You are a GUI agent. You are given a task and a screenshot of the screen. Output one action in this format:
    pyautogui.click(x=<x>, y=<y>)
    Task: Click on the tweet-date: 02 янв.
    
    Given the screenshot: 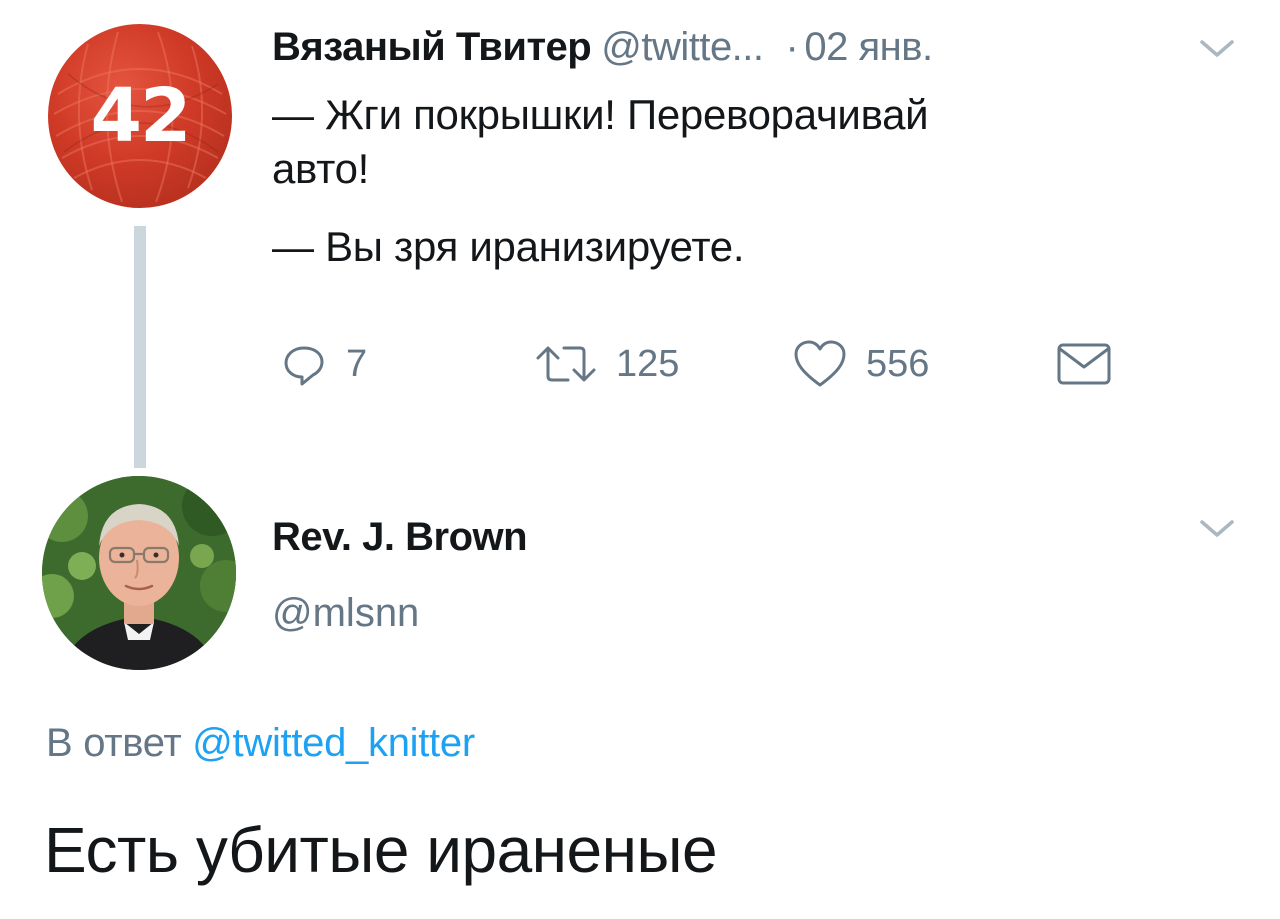 What is the action you would take?
    pyautogui.click(x=868, y=47)
    